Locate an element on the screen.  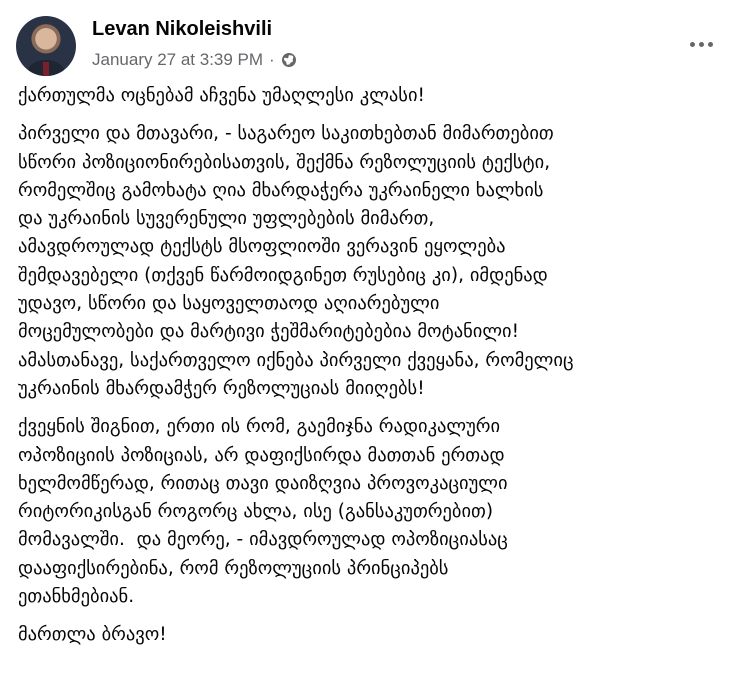
author-name: Levan Nikoleishvili is located at coordinates (182, 29).